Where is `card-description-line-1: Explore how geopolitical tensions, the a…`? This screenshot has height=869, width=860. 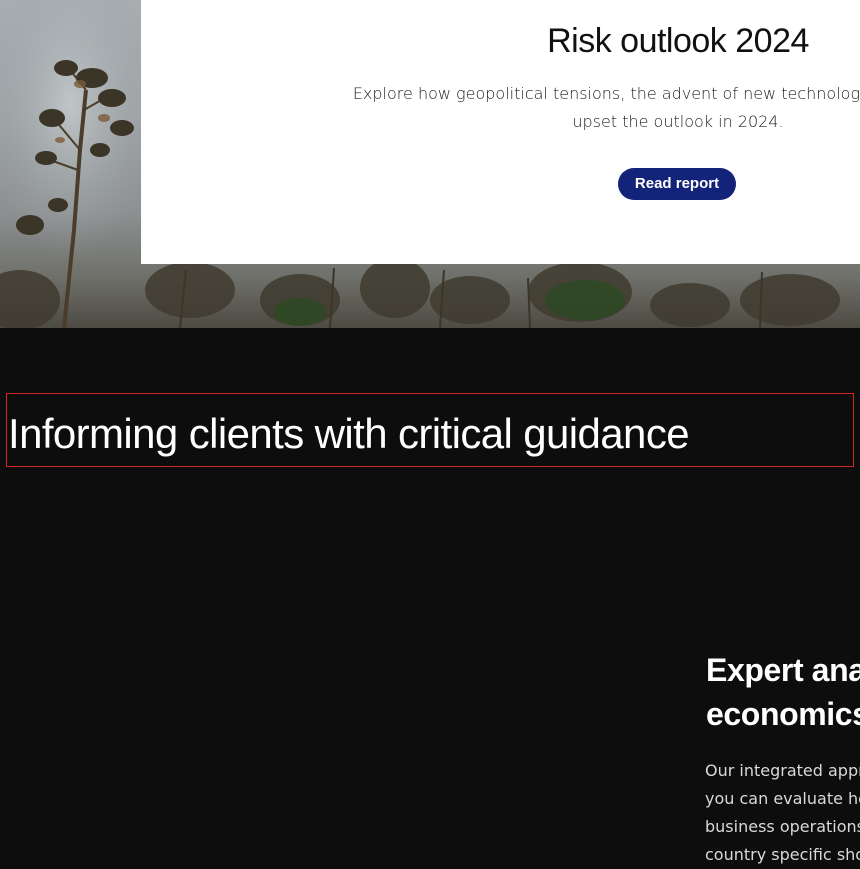
card-description-line-1: Explore how geopolitical tensions, the a… is located at coordinates (606, 93).